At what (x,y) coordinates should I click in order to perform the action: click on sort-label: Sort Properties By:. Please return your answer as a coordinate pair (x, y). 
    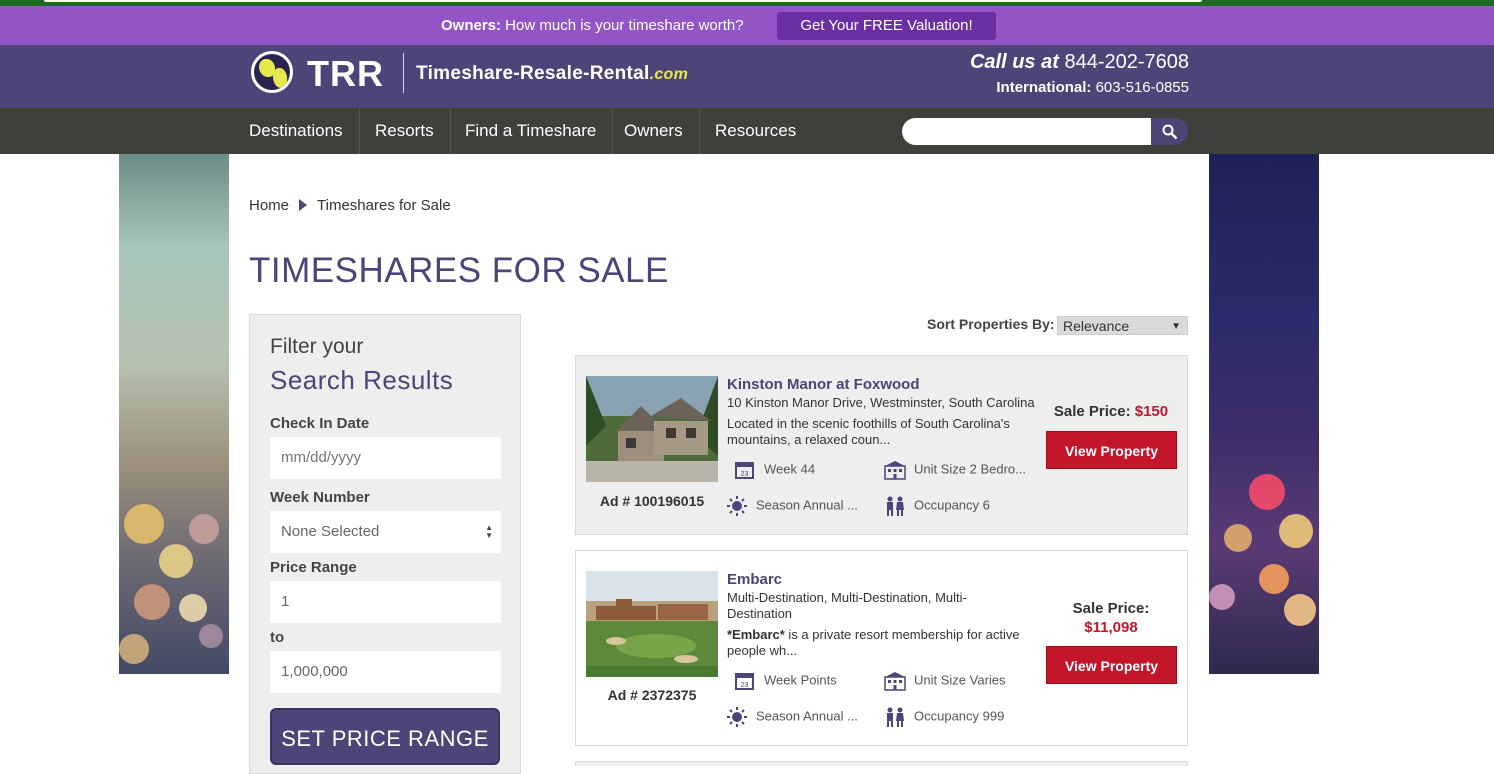
    Looking at the image, I should click on (991, 324).